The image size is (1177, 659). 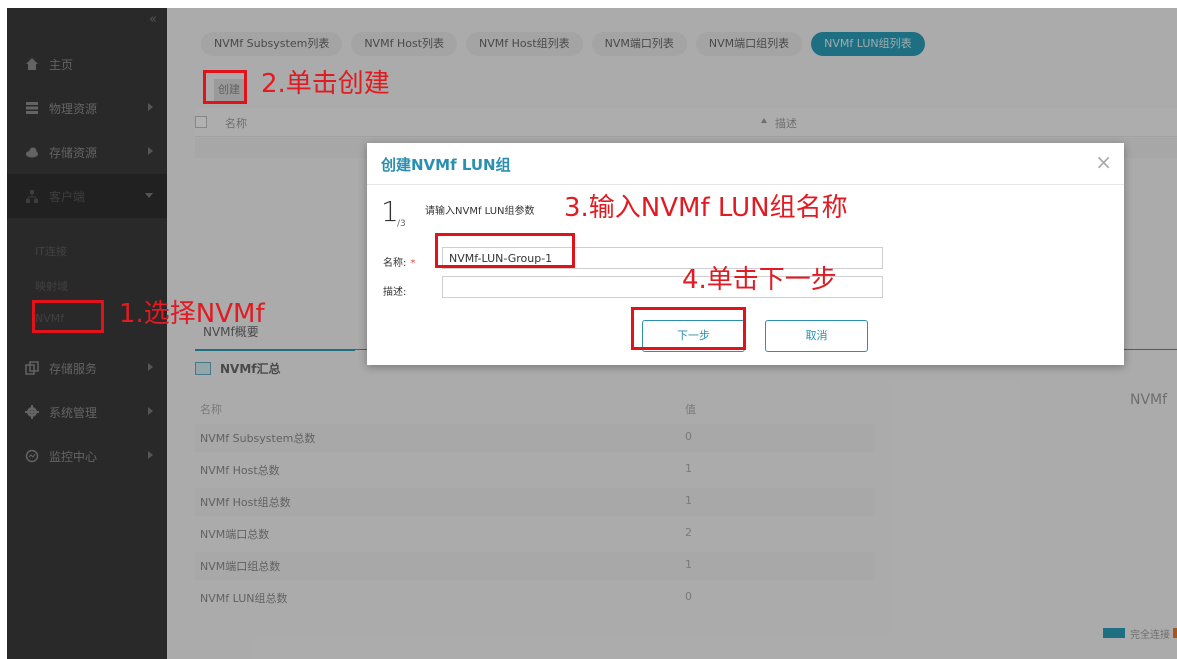 I want to click on annotation-step2: 2.单击创建, so click(x=325, y=84).